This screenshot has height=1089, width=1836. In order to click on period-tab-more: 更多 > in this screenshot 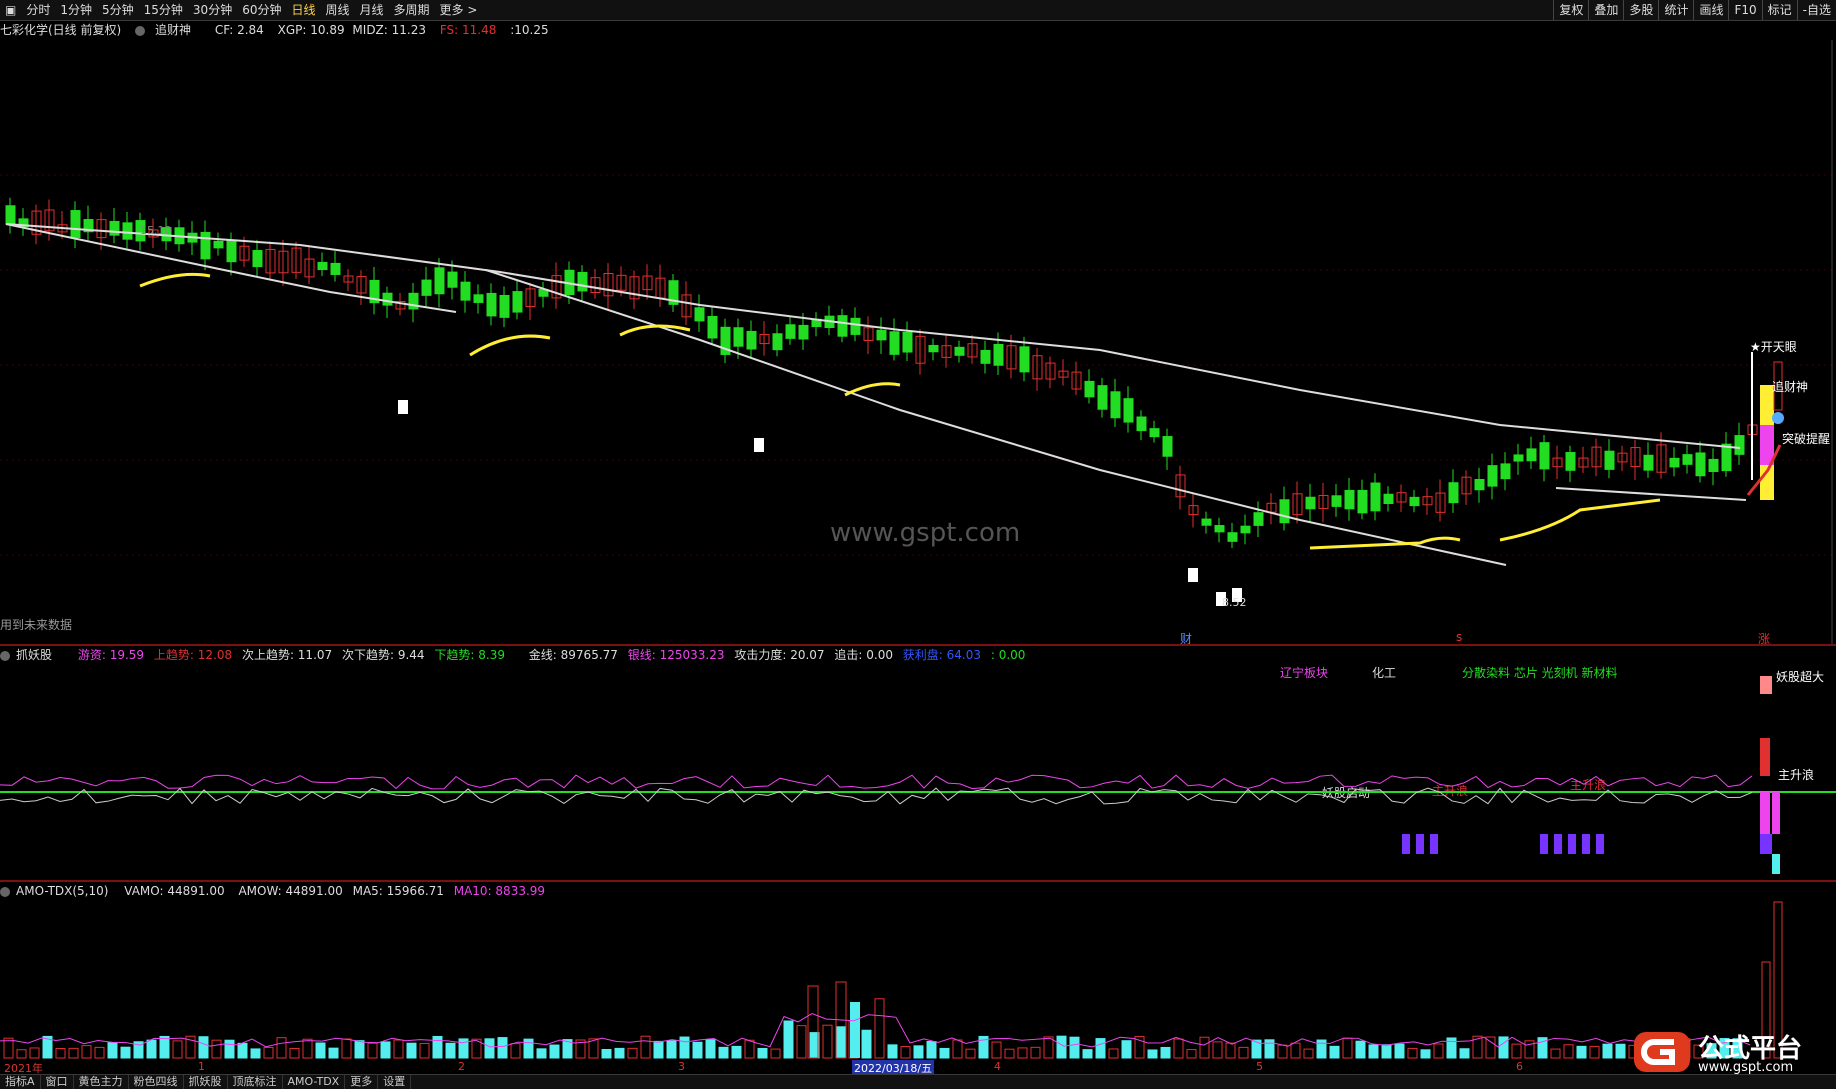, I will do `click(459, 10)`.